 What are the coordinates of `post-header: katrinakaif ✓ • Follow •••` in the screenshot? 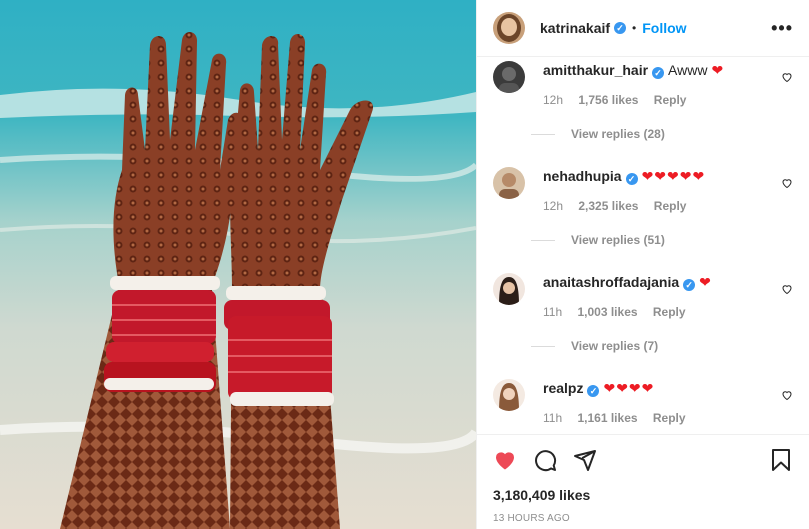 It's located at (643, 28).